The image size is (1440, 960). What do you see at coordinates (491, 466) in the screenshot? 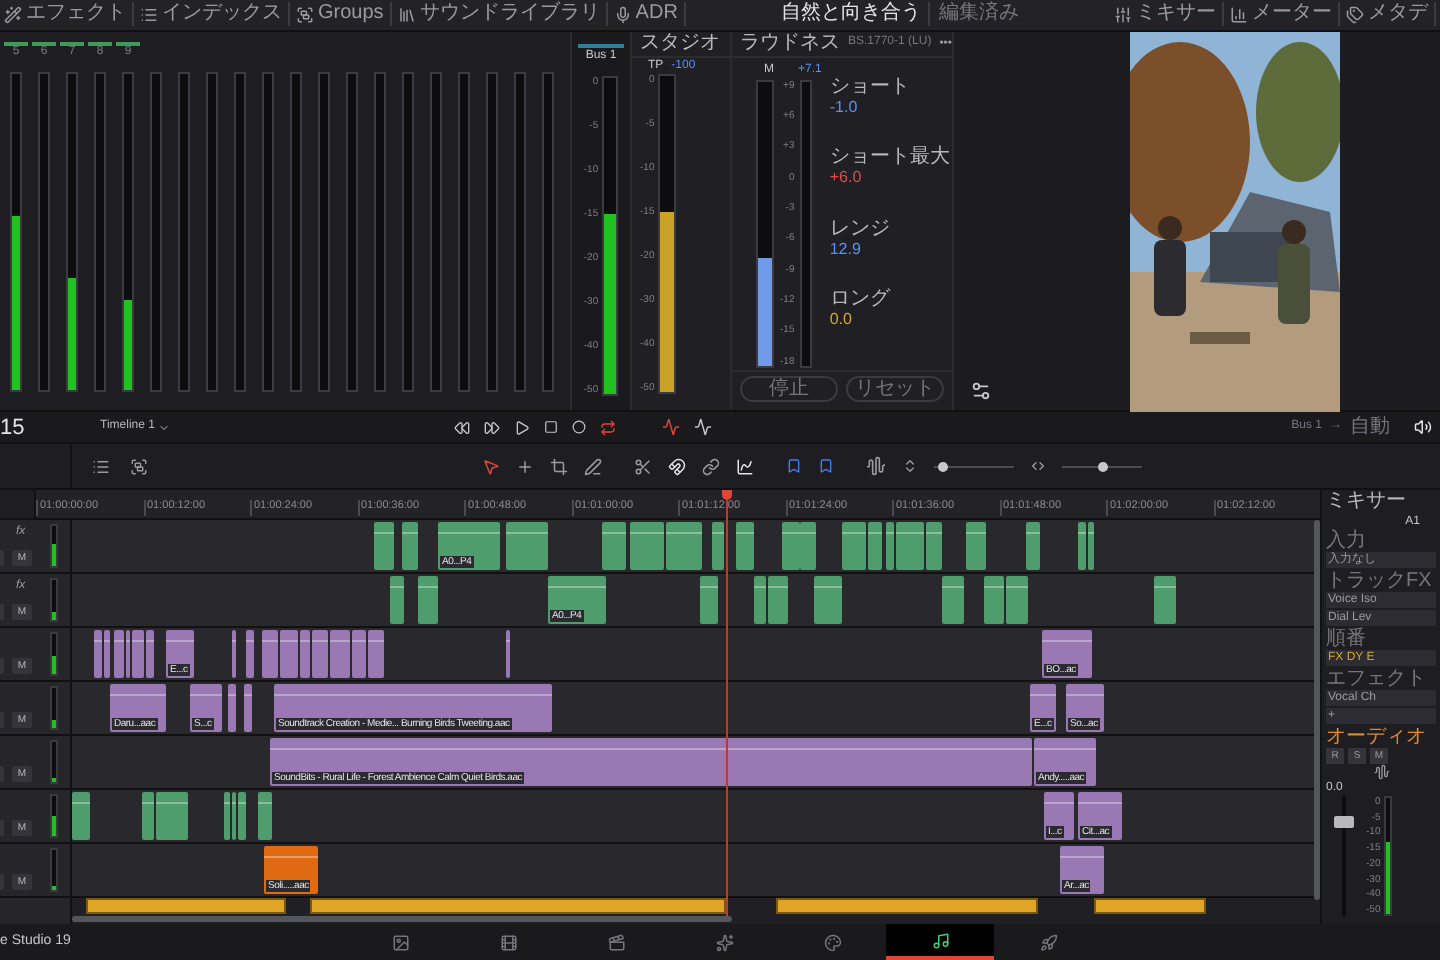
I see `pointer-icon` at bounding box center [491, 466].